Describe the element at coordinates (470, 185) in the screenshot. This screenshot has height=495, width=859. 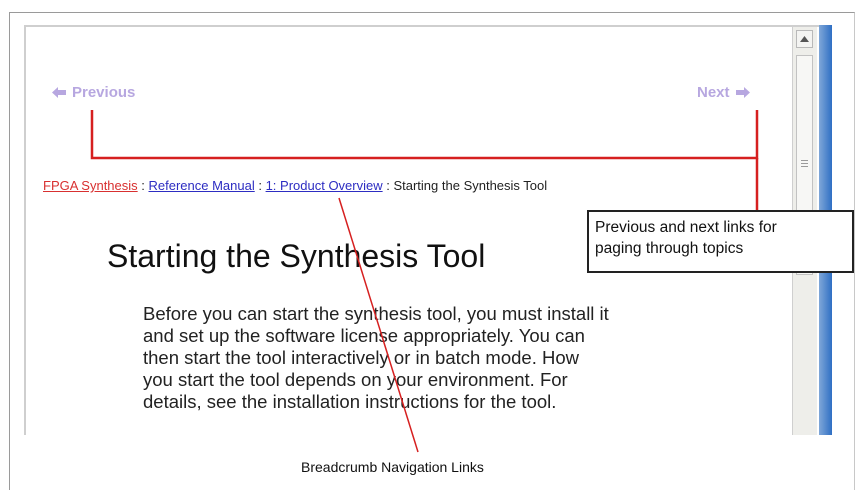
I see `breadcrumb-current: Starting the Synthesis Tool` at that location.